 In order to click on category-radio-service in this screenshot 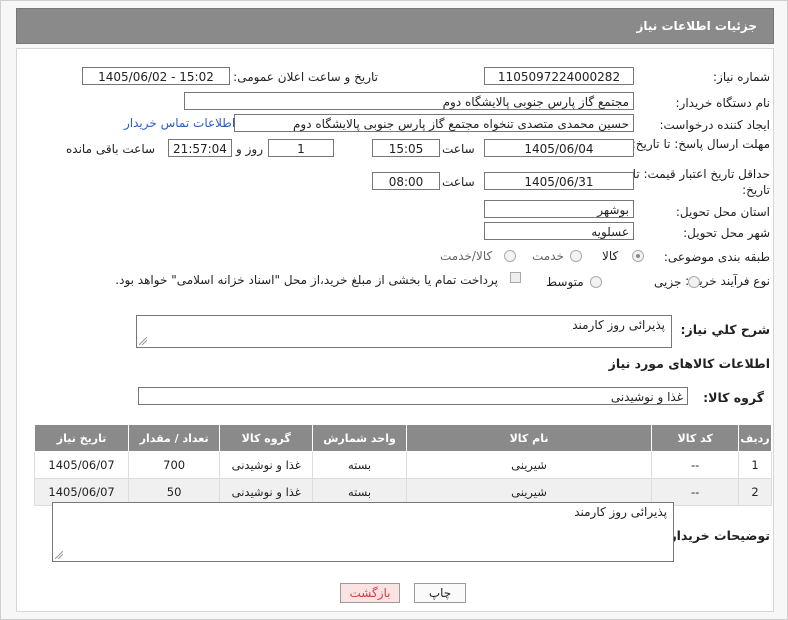, I will do `click(576, 256)`.